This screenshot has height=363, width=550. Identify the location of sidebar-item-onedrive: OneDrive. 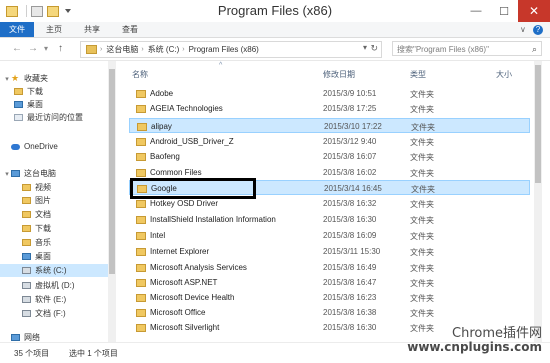
(54, 146).